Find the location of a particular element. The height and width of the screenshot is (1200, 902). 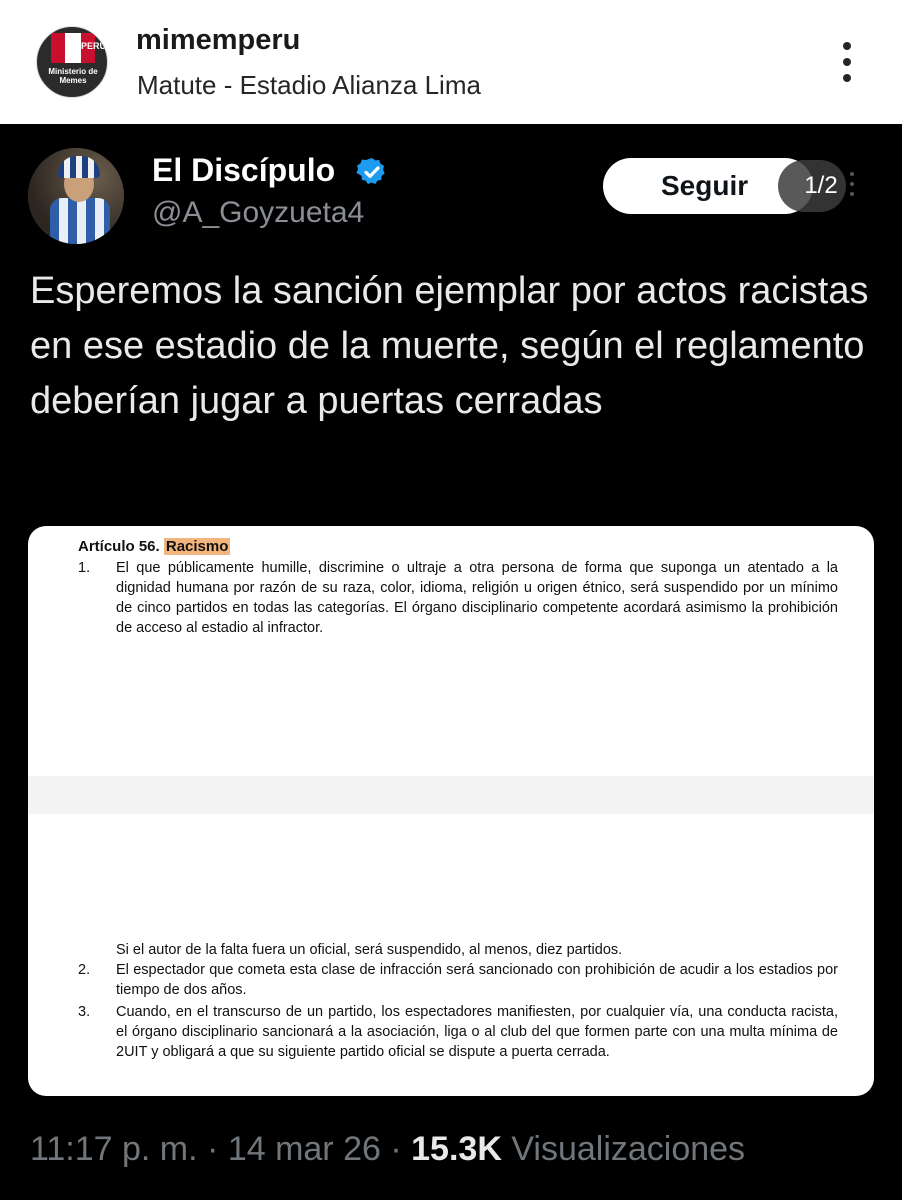

tweet-date: 14 mar 26 is located at coordinates (304, 1149).